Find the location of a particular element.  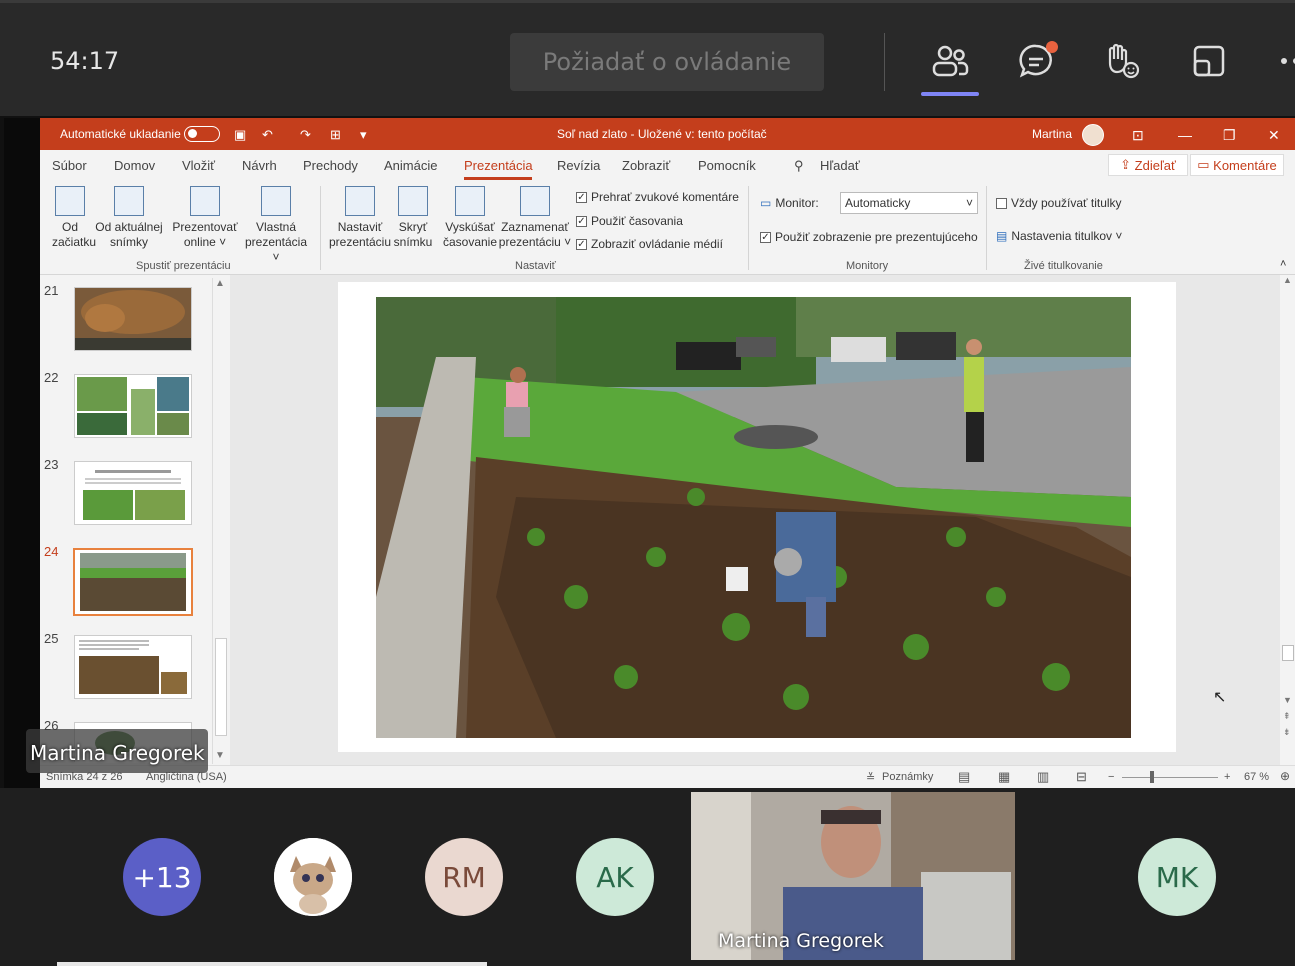

label: Nastaviť is located at coordinates (360, 227).